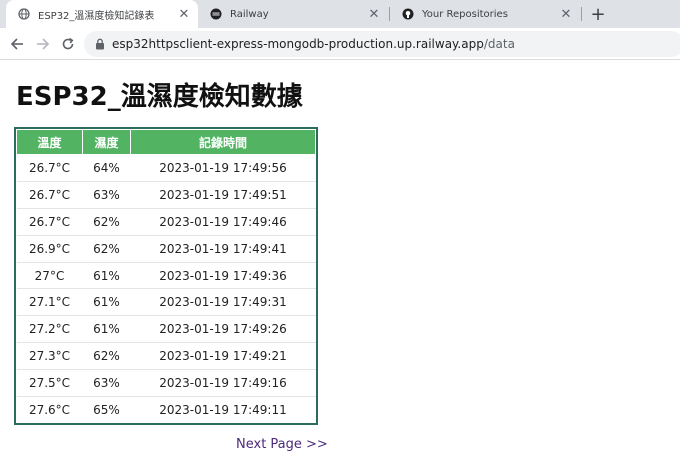 The width and height of the screenshot is (680, 463). I want to click on cell-time: 2023-01-19 17:49:36, so click(223, 276).